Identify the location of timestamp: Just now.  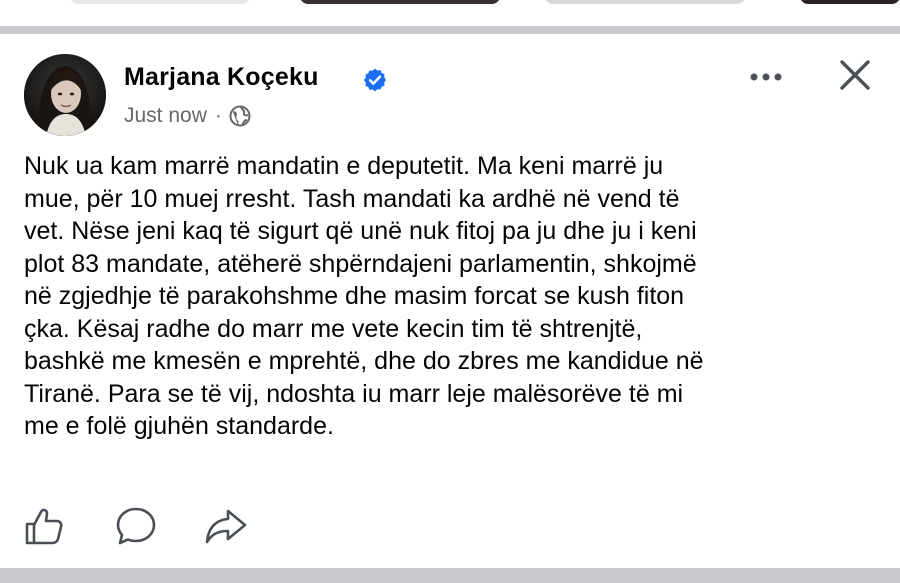
(165, 116).